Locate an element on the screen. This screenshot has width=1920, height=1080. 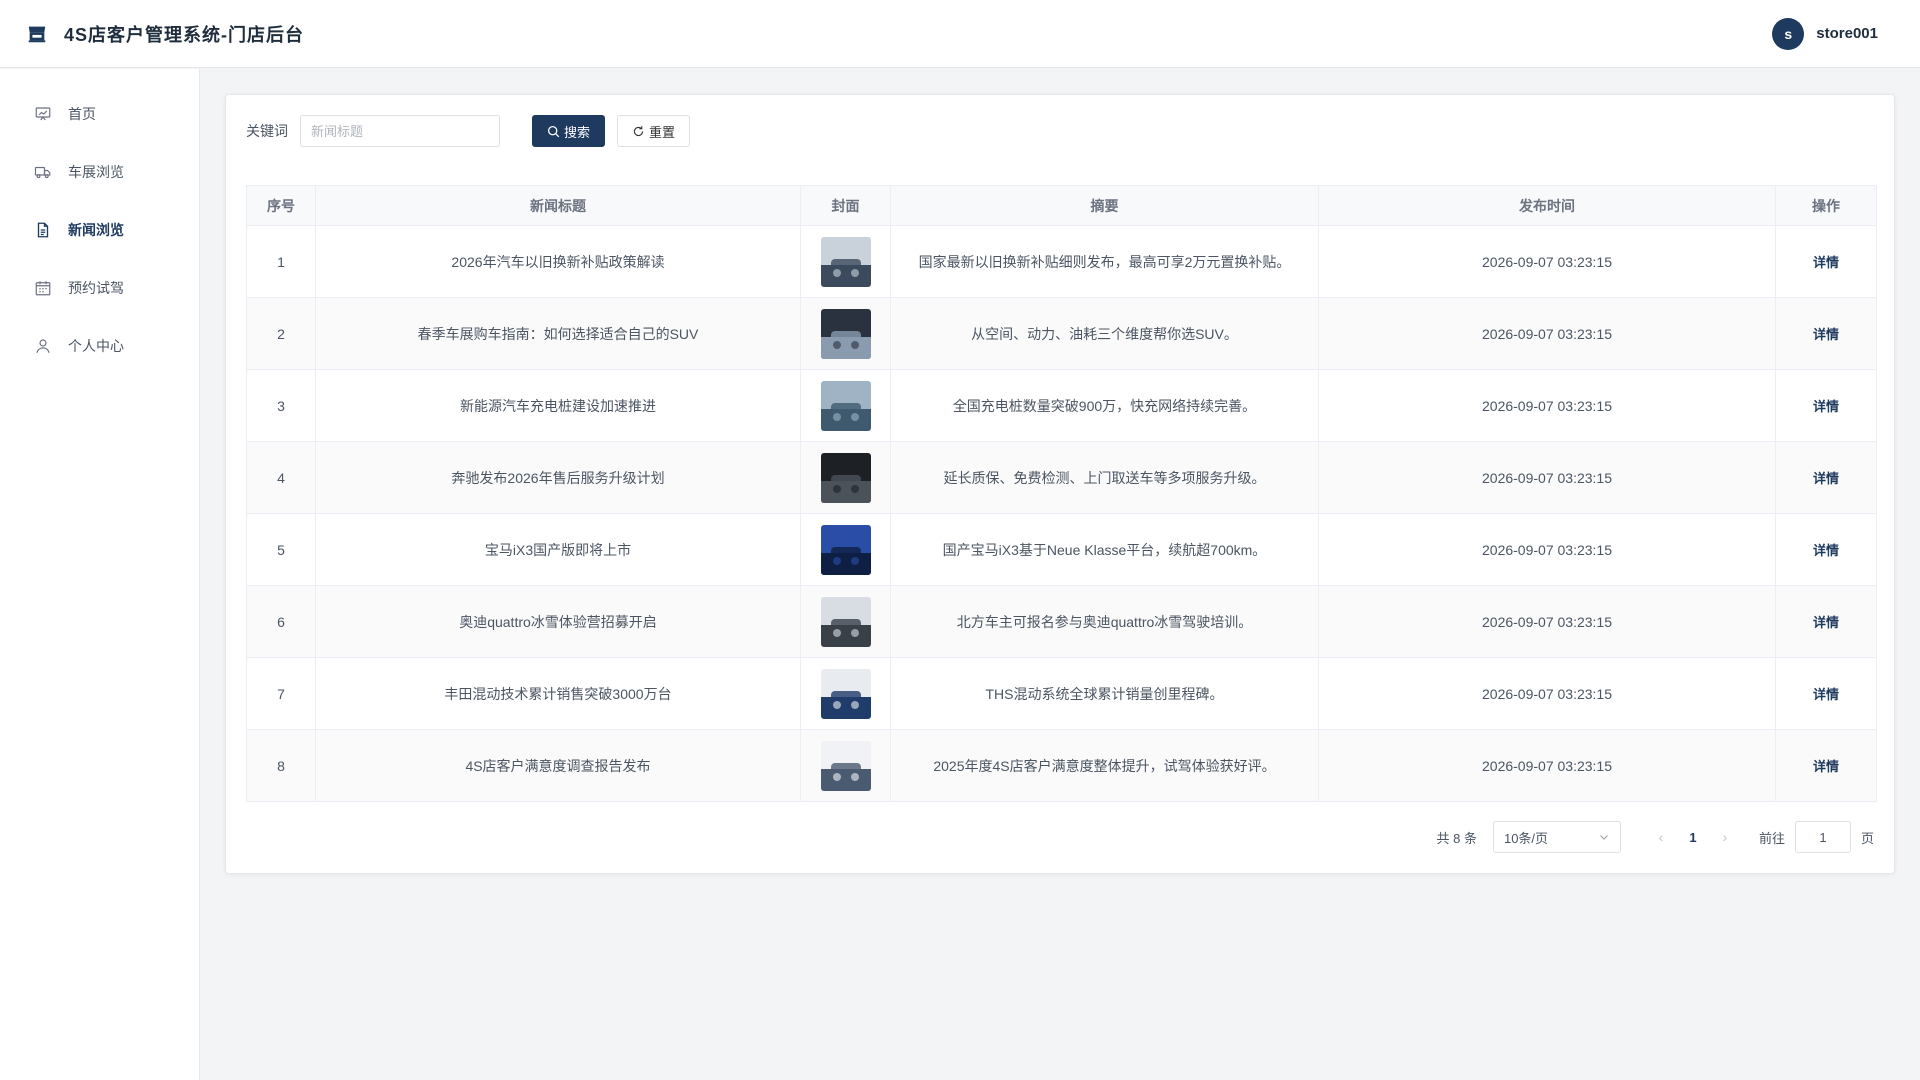
cell-title: 春季车展购车指南：如何选择适合自己的SUV is located at coordinates (558, 333).